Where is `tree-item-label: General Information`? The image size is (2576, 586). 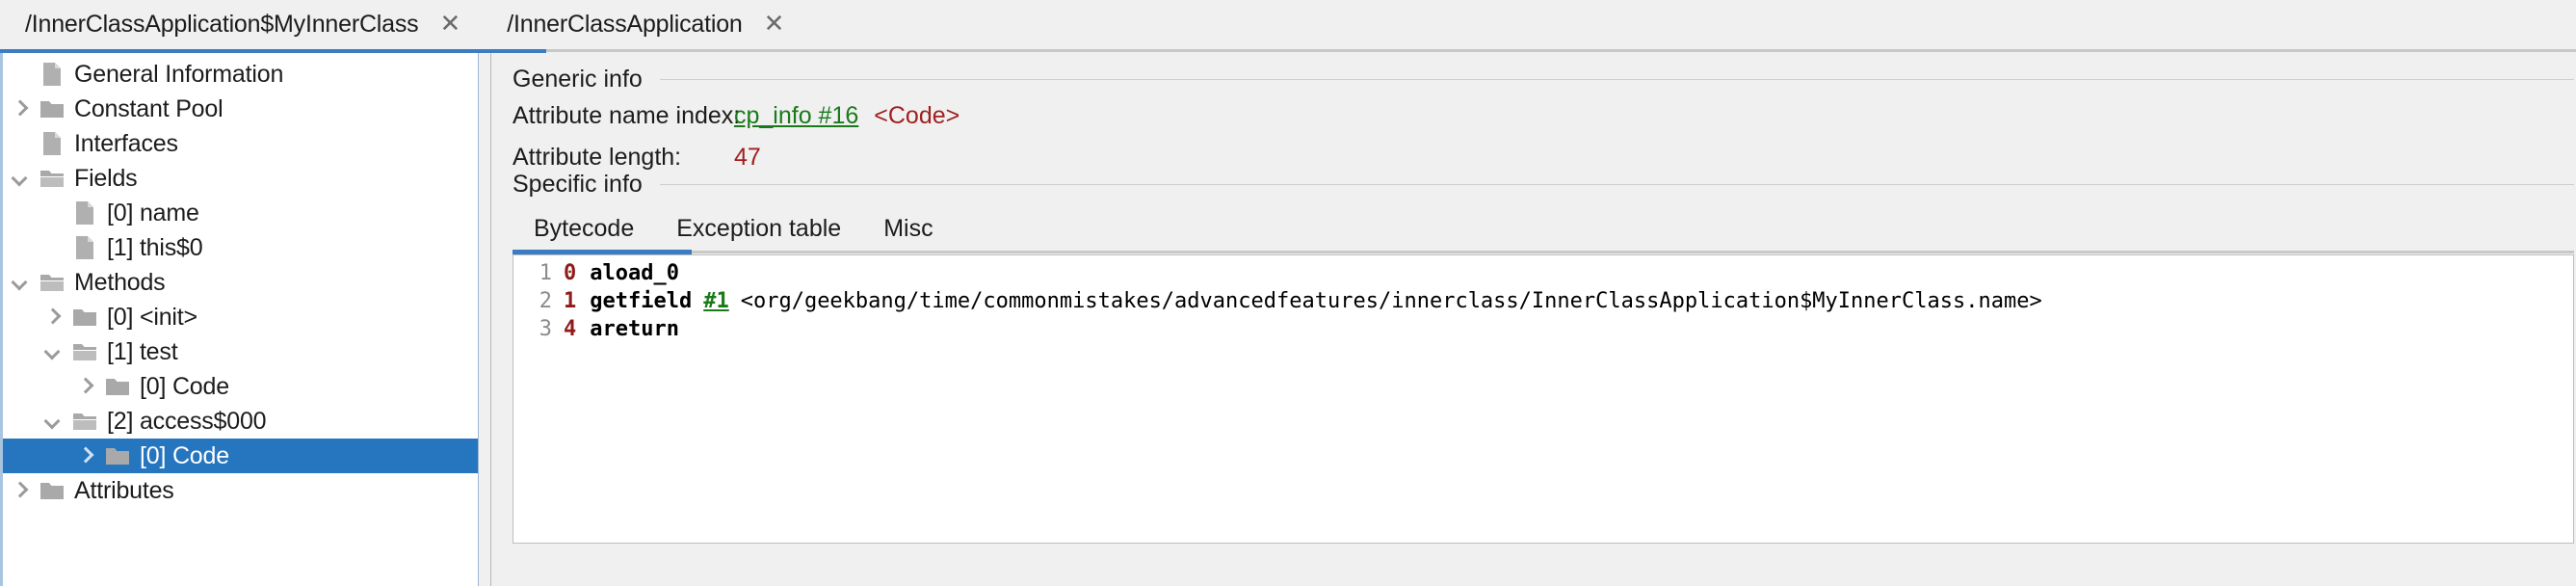
tree-item-label: General Information is located at coordinates (179, 74).